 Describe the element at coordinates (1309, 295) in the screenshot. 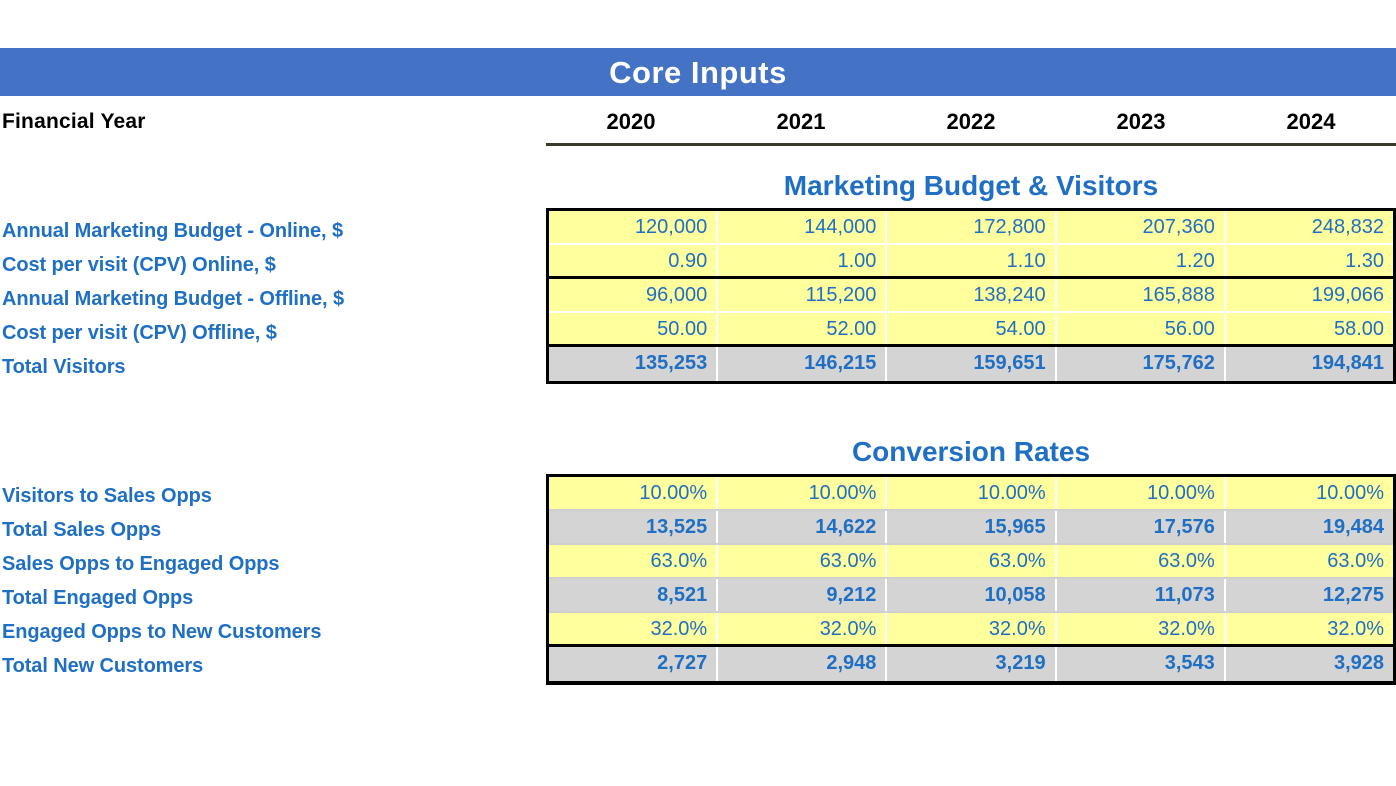

I see `cell-budget-offline-2024: 199,066` at that location.